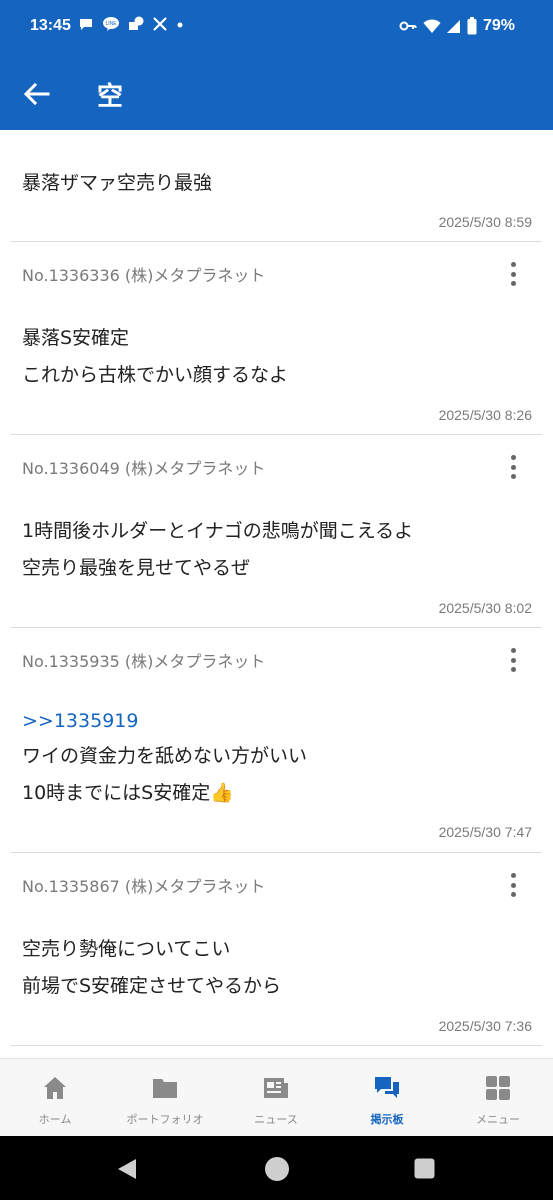  I want to click on post-text-line: 空売り勢俺についてこい, so click(126, 949).